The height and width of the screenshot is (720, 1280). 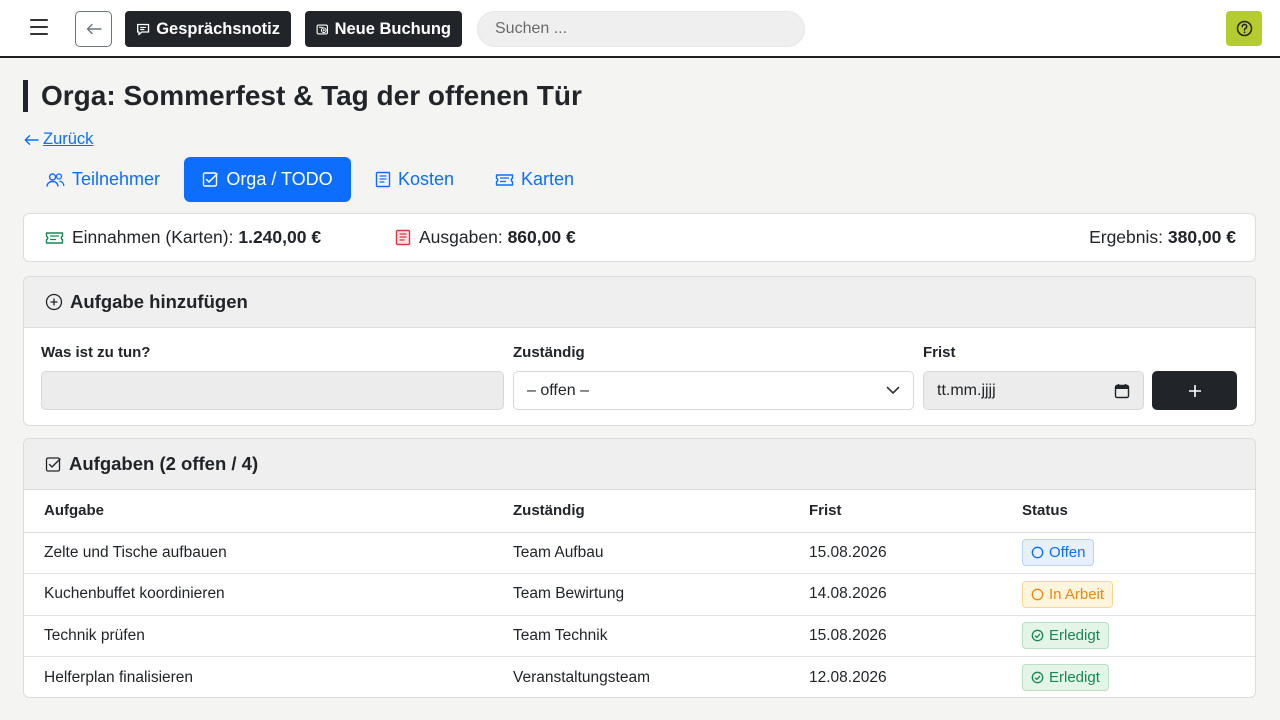 I want to click on top-bar: Gesprächsnotiz Neue Buchung, so click(x=640, y=29).